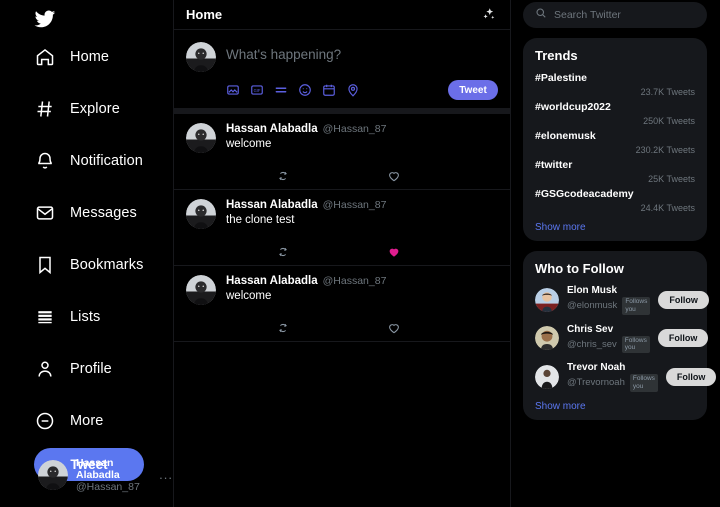  I want to click on tweet-composer: GIF Tweet, so click(342, 72).